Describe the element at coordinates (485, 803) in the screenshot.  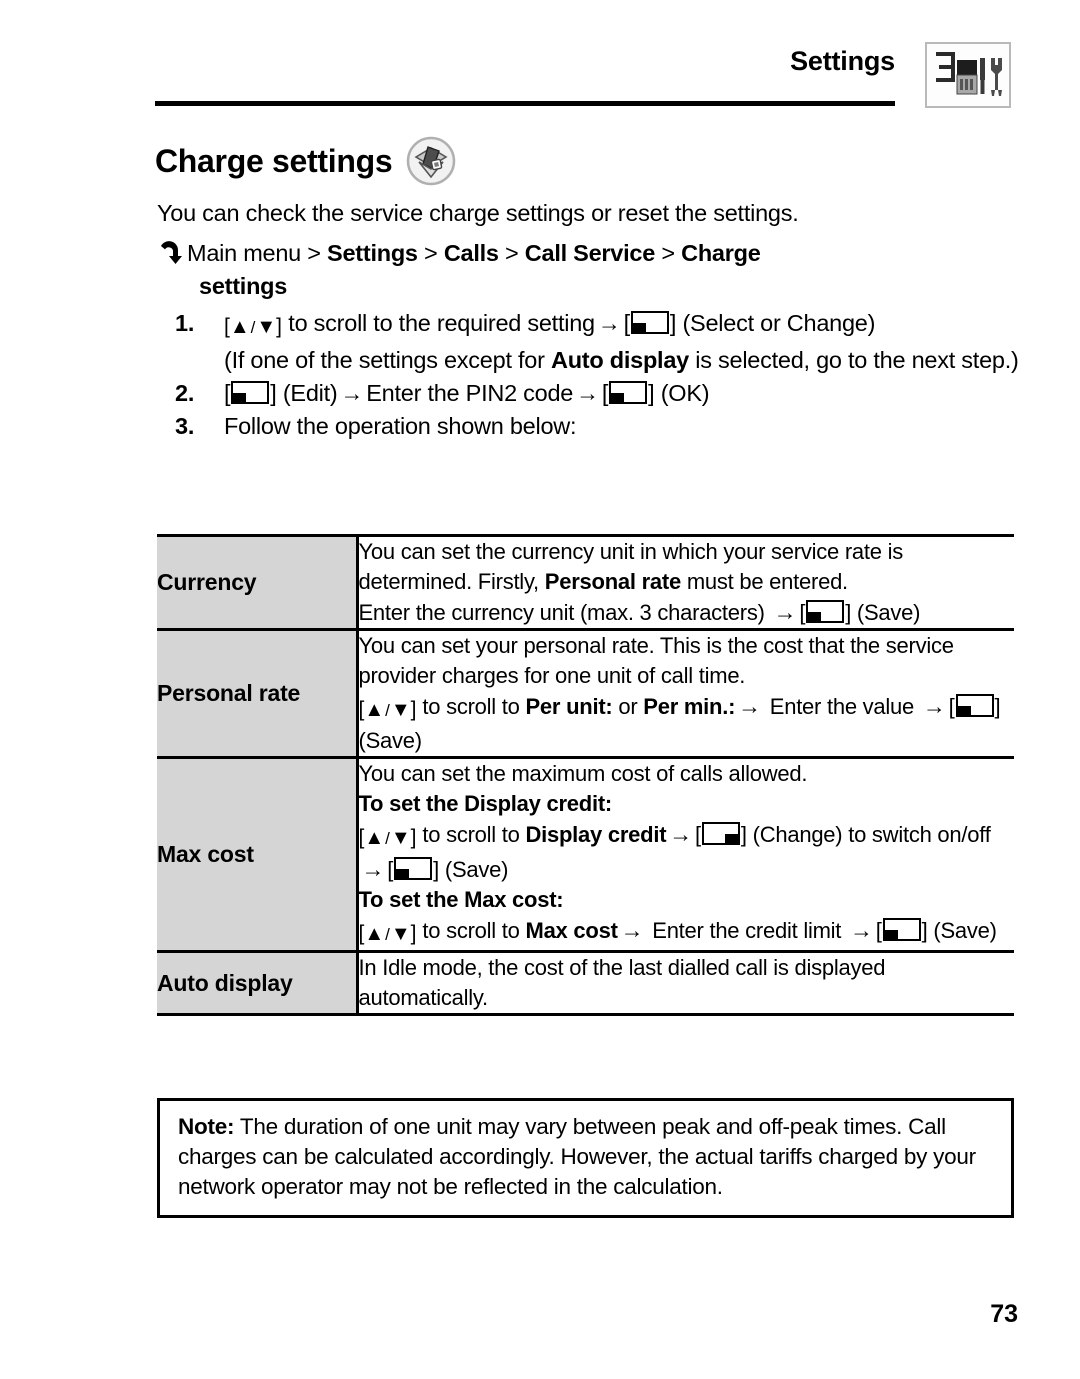
I see `emphasis-text: To set the Display credit:` at that location.